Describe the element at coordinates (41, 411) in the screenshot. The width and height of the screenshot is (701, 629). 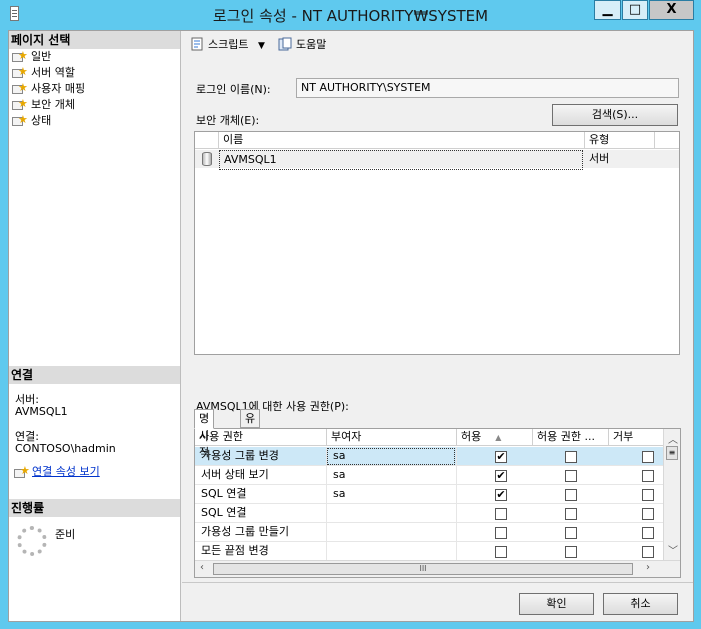
I see `server-value: AVMSQL1` at that location.